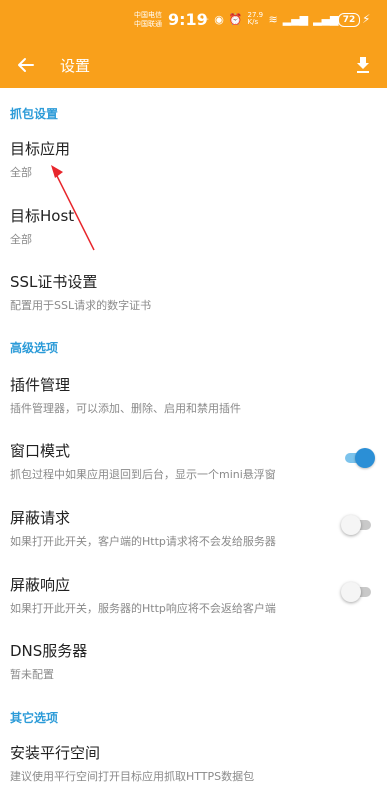 The width and height of the screenshot is (387, 804). I want to click on setting-title: 屏蔽请求, so click(40, 518).